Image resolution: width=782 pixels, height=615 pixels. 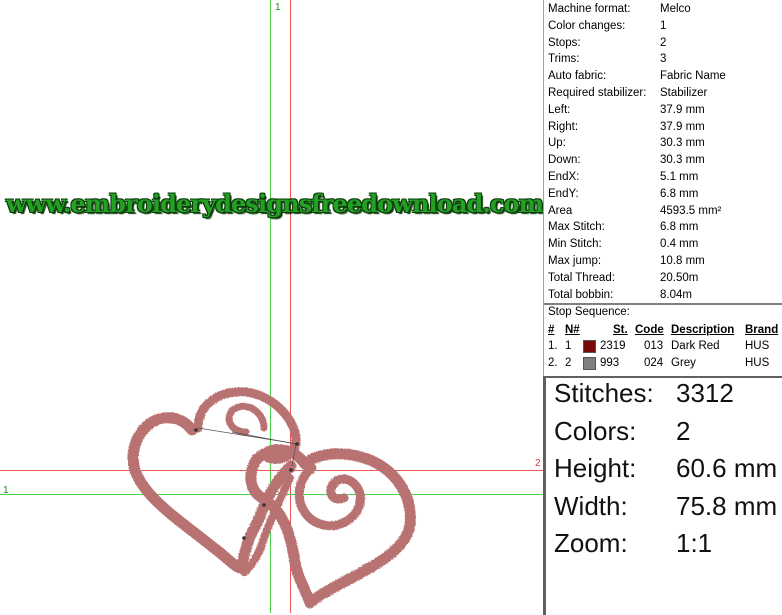 I want to click on summary-value: 60.6 mm, so click(x=727, y=468).